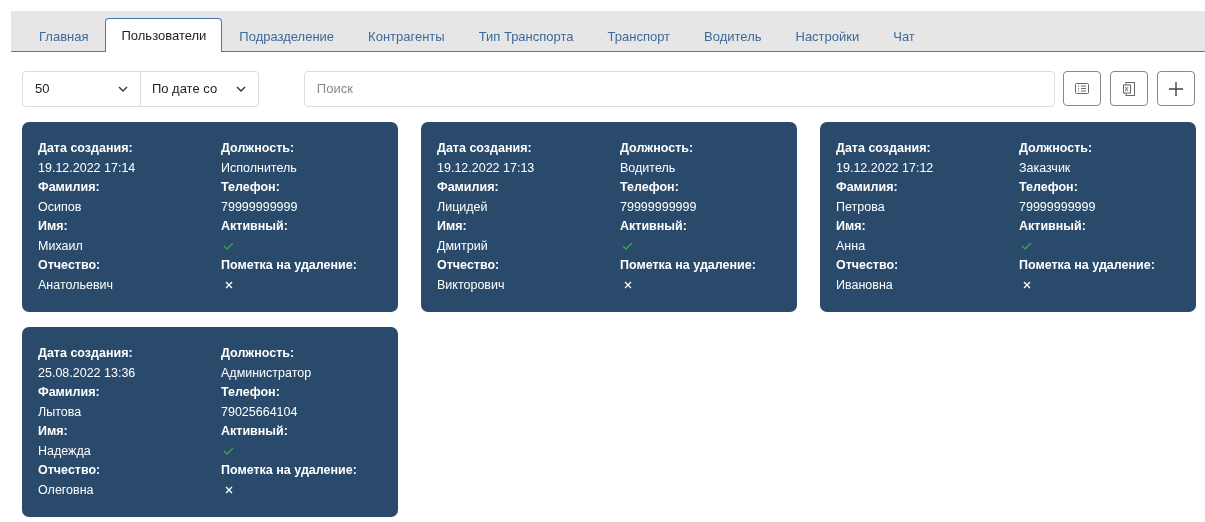  Describe the element at coordinates (406, 36) in the screenshot. I see `nav-tab: Контрагенты` at that location.